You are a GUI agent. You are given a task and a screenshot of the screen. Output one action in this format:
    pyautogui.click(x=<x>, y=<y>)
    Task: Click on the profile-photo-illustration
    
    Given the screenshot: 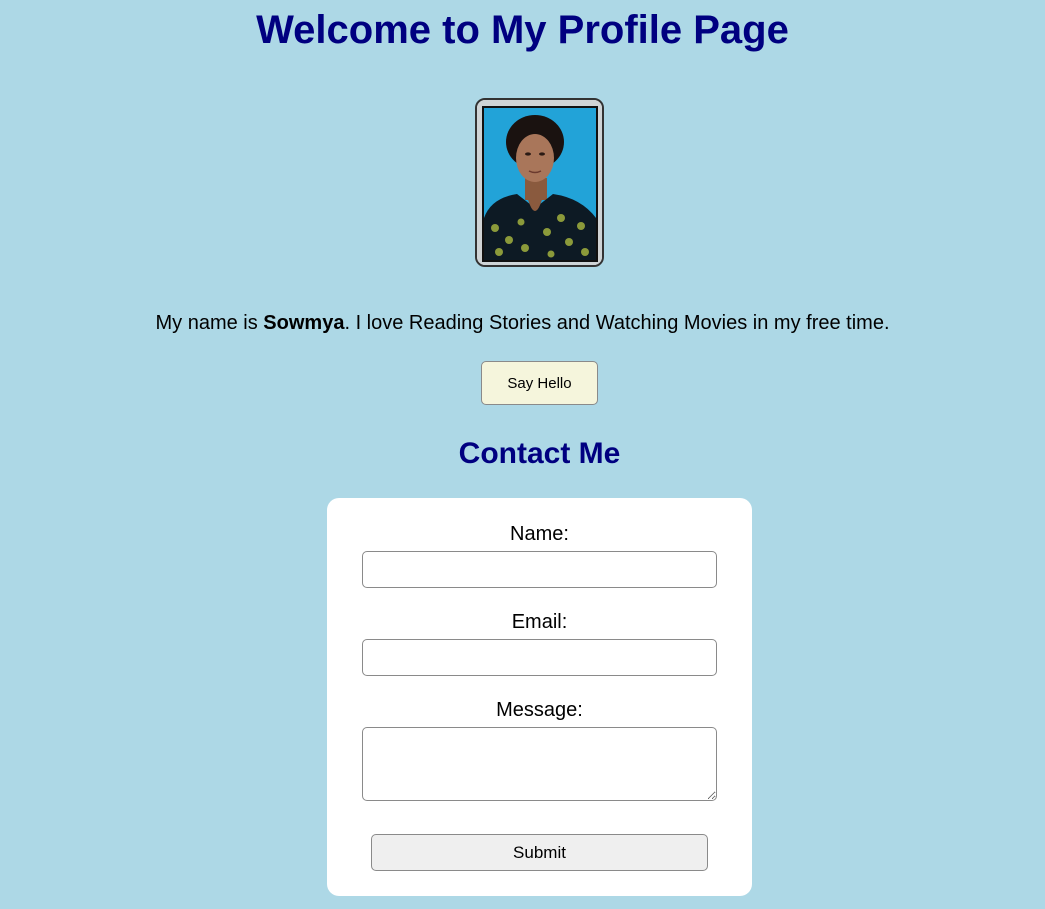 What is the action you would take?
    pyautogui.click(x=539, y=182)
    